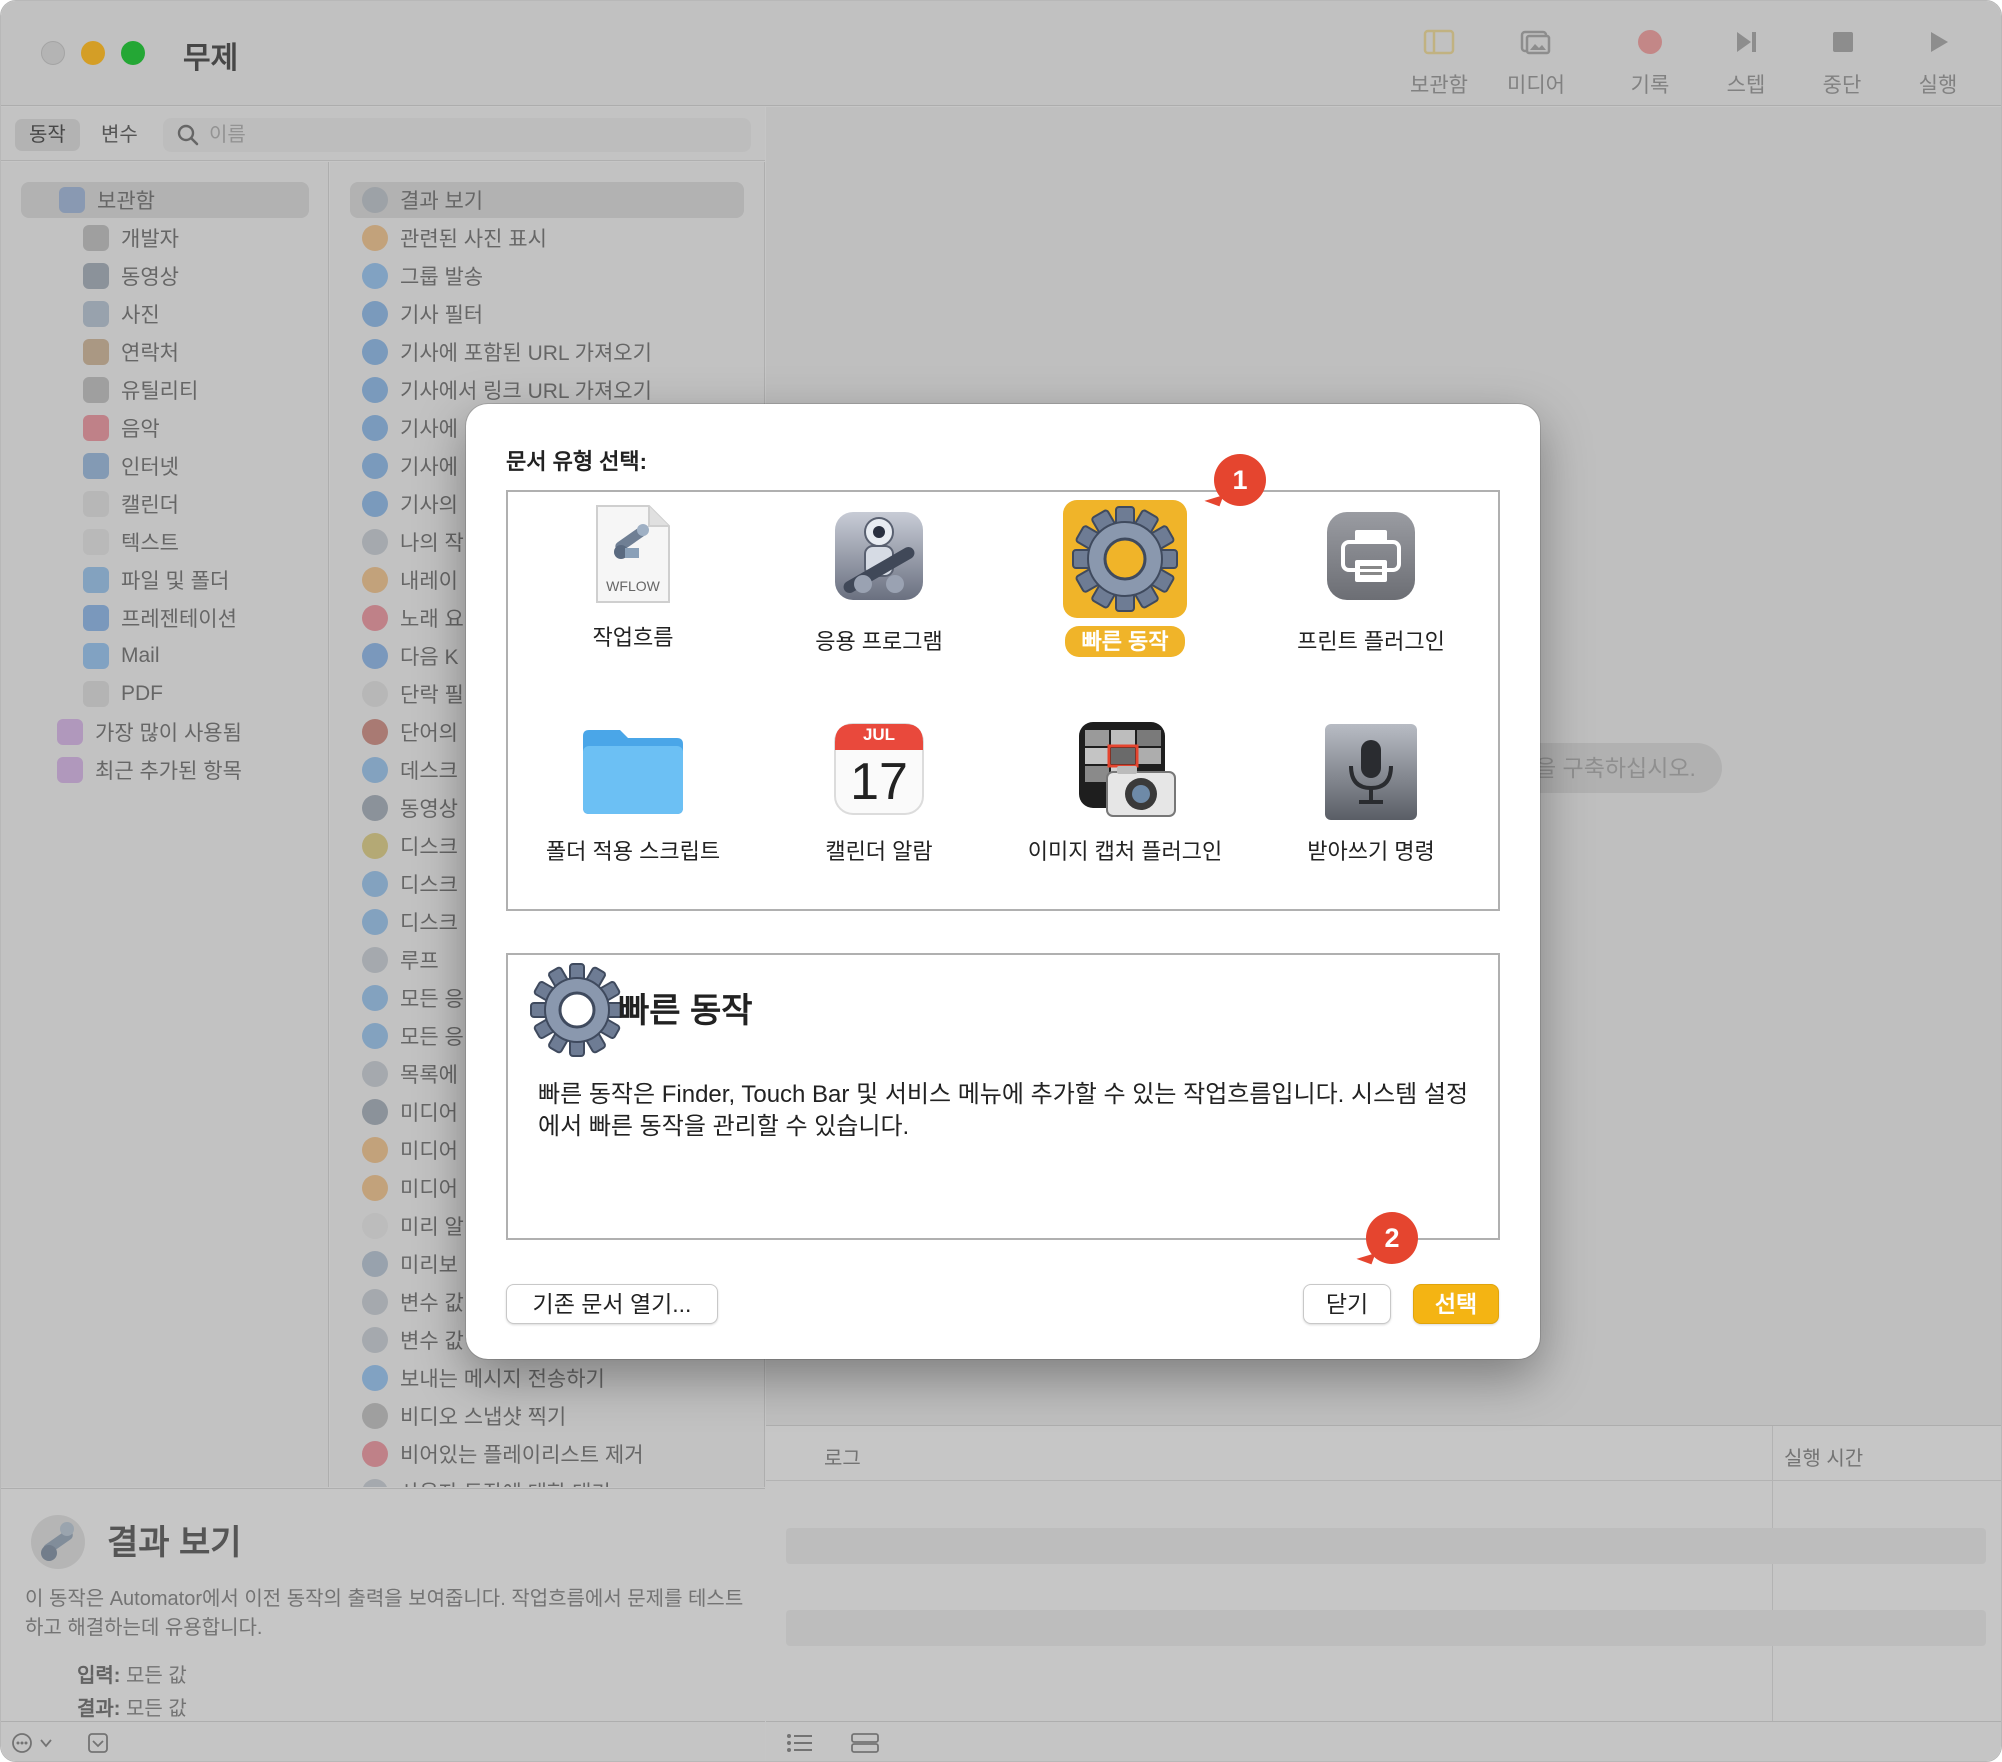  What do you see at coordinates (879, 734) in the screenshot?
I see `calendar-month: JUL` at bounding box center [879, 734].